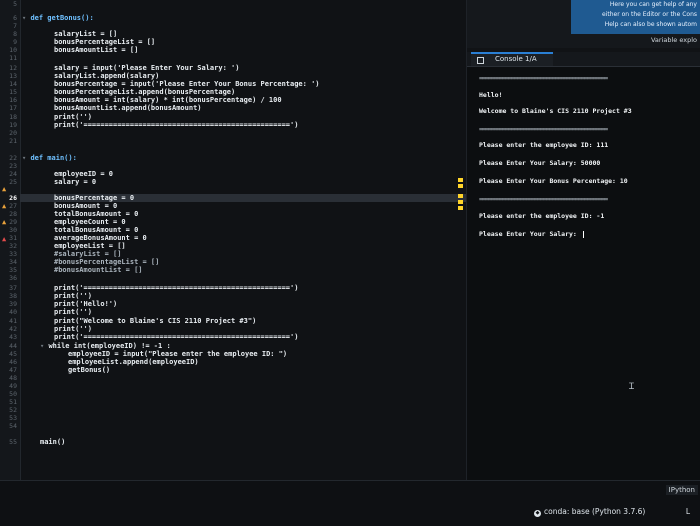  I want to click on console-line: Please enter the employee ID: 111, so click(544, 145).